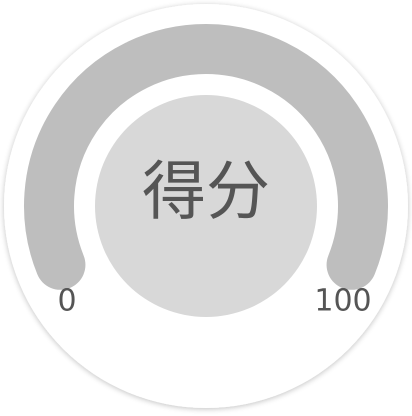  I want to click on gauge-center-label: 得分, so click(206, 193).